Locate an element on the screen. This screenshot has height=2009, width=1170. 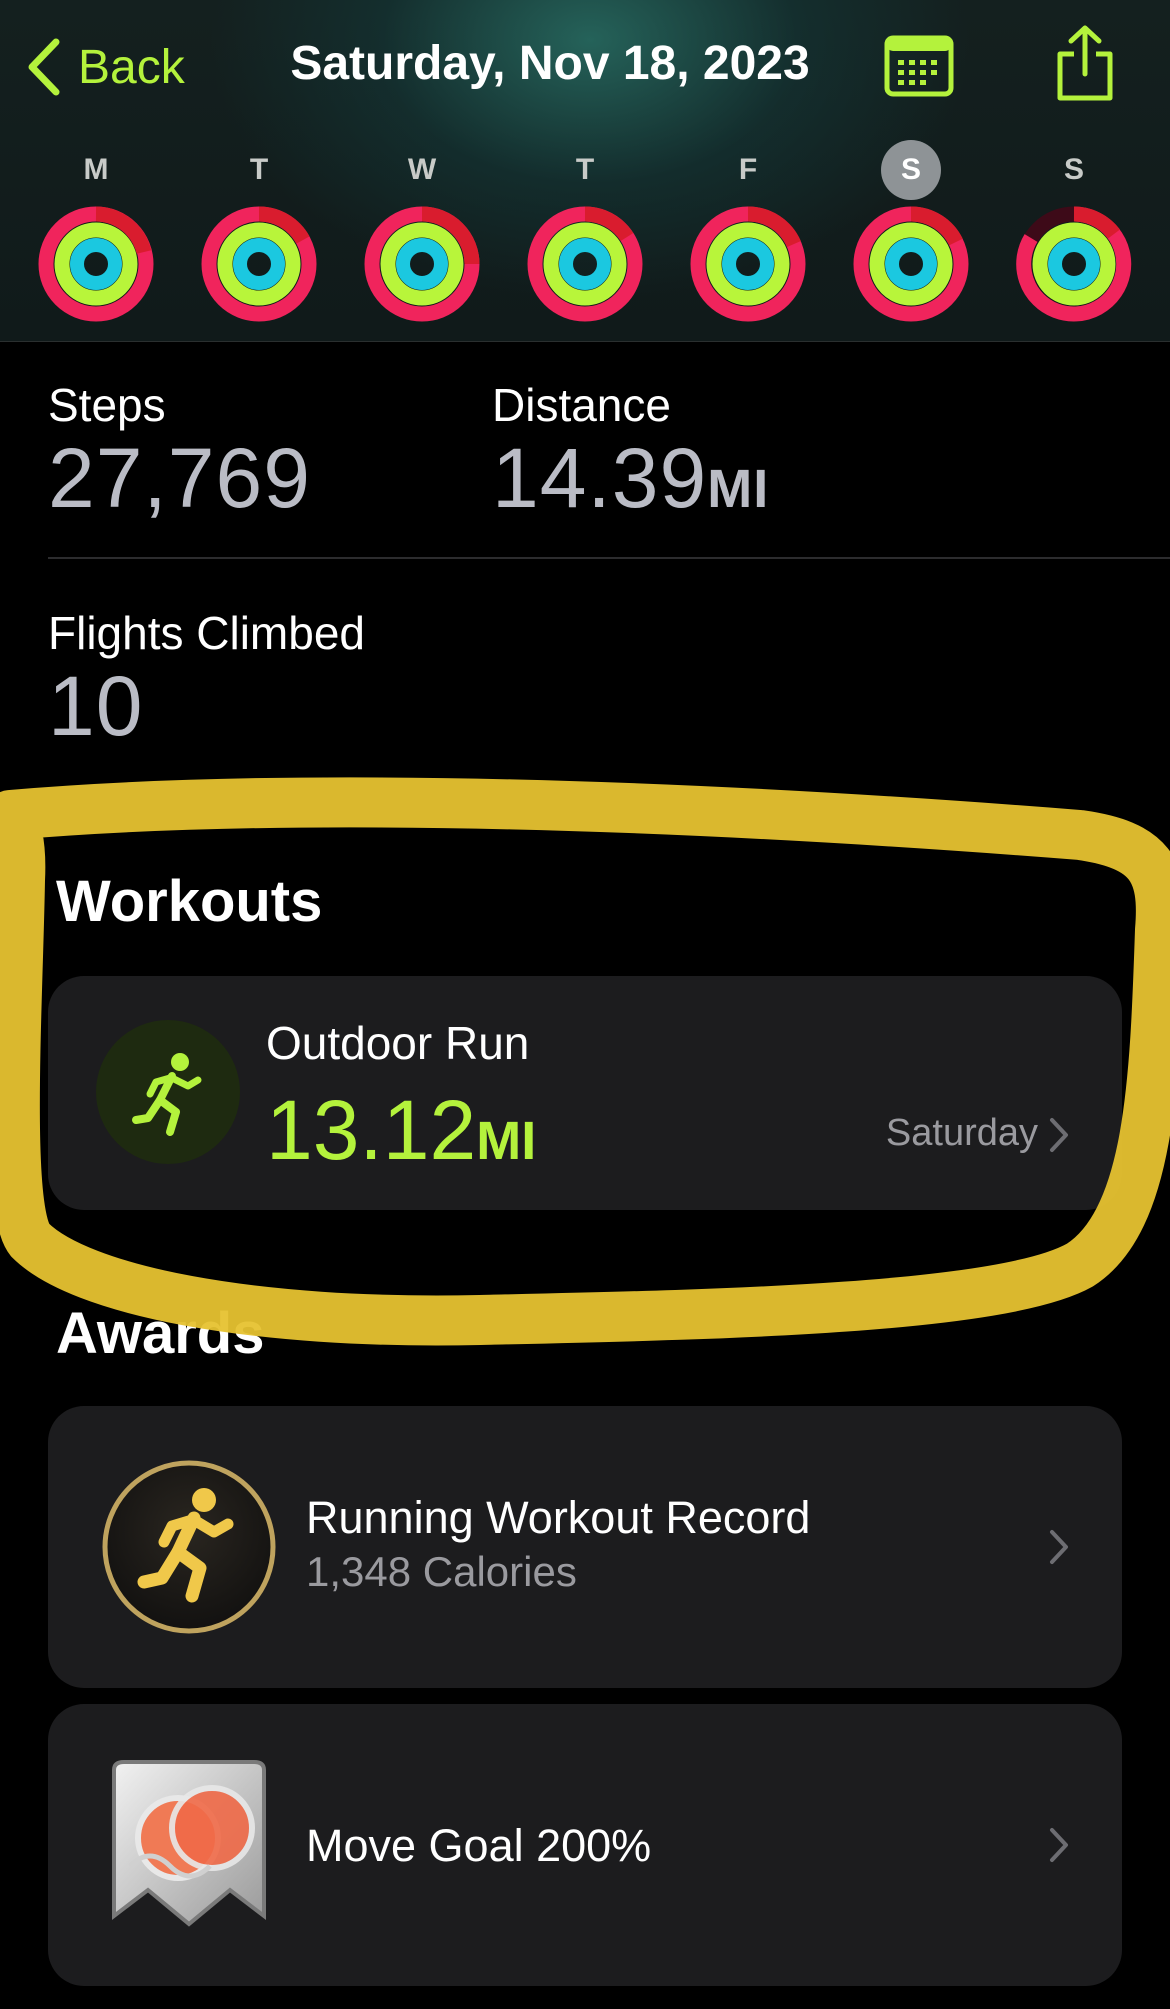
workout-day: Saturday is located at coordinates (961, 1133).